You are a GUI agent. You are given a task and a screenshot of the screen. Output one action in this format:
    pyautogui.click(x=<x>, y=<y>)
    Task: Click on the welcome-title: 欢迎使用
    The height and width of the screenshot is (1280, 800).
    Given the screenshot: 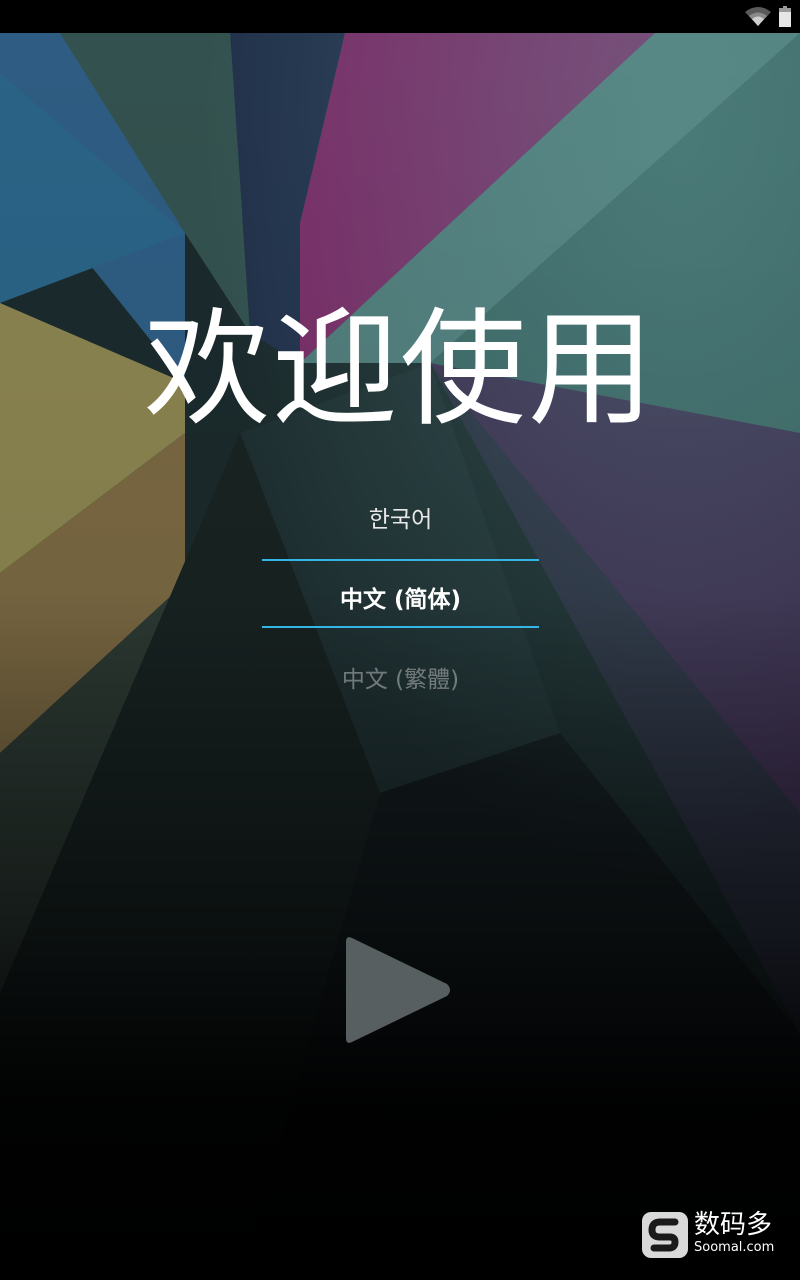 What is the action you would take?
    pyautogui.click(x=400, y=369)
    